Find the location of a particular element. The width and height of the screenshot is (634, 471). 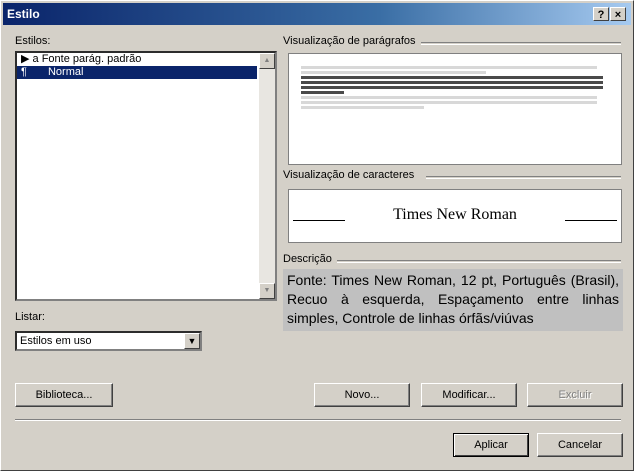

styles-label: Estilos: is located at coordinates (33, 41).